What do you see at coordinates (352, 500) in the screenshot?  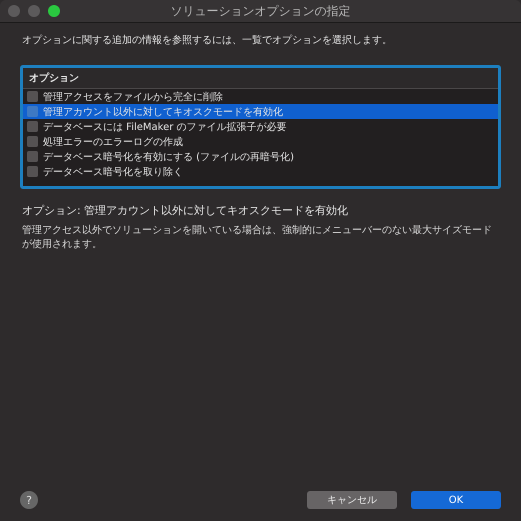 I see `cancel-button: キャンセル` at bounding box center [352, 500].